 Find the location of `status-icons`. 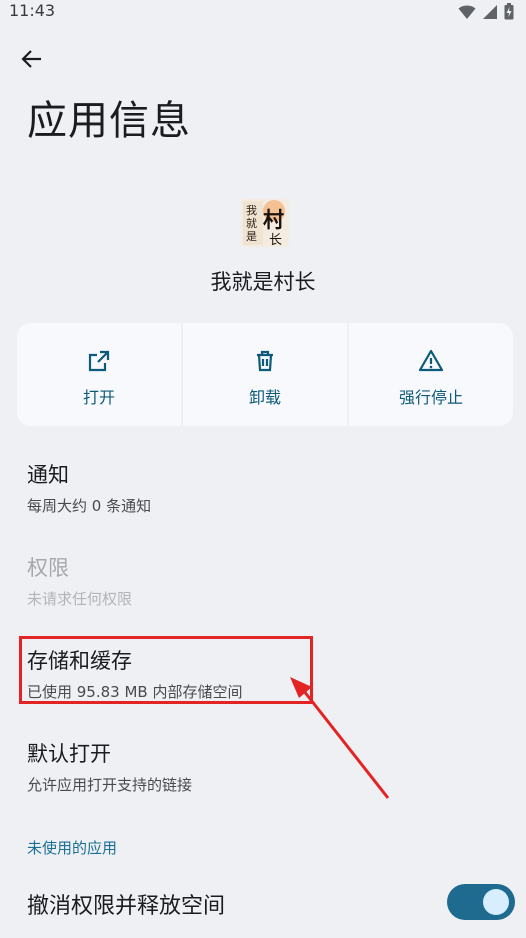

status-icons is located at coordinates (486, 11).